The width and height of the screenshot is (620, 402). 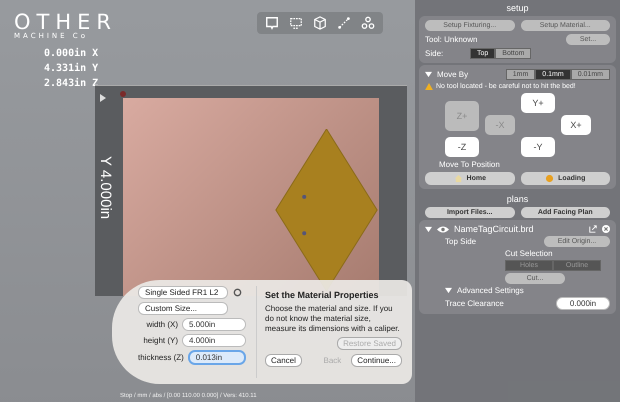 I want to click on coordinate-value: 0.000in, so click(x=65, y=53).